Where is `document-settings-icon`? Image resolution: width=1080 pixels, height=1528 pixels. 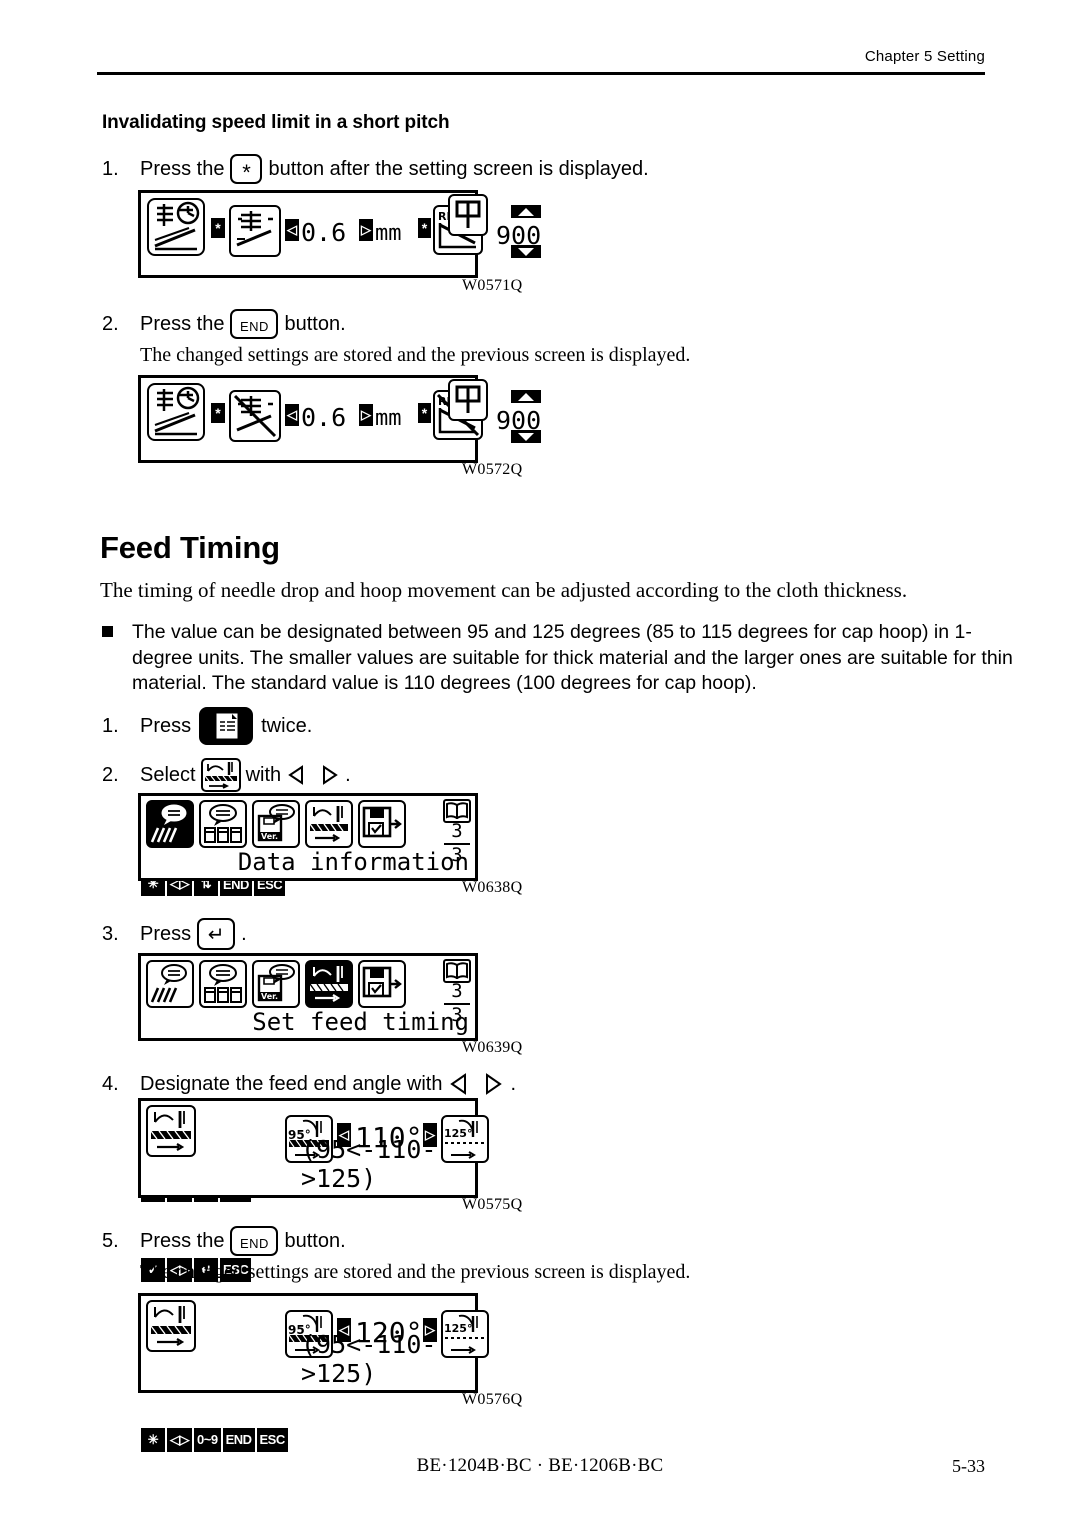 document-settings-icon is located at coordinates (226, 726).